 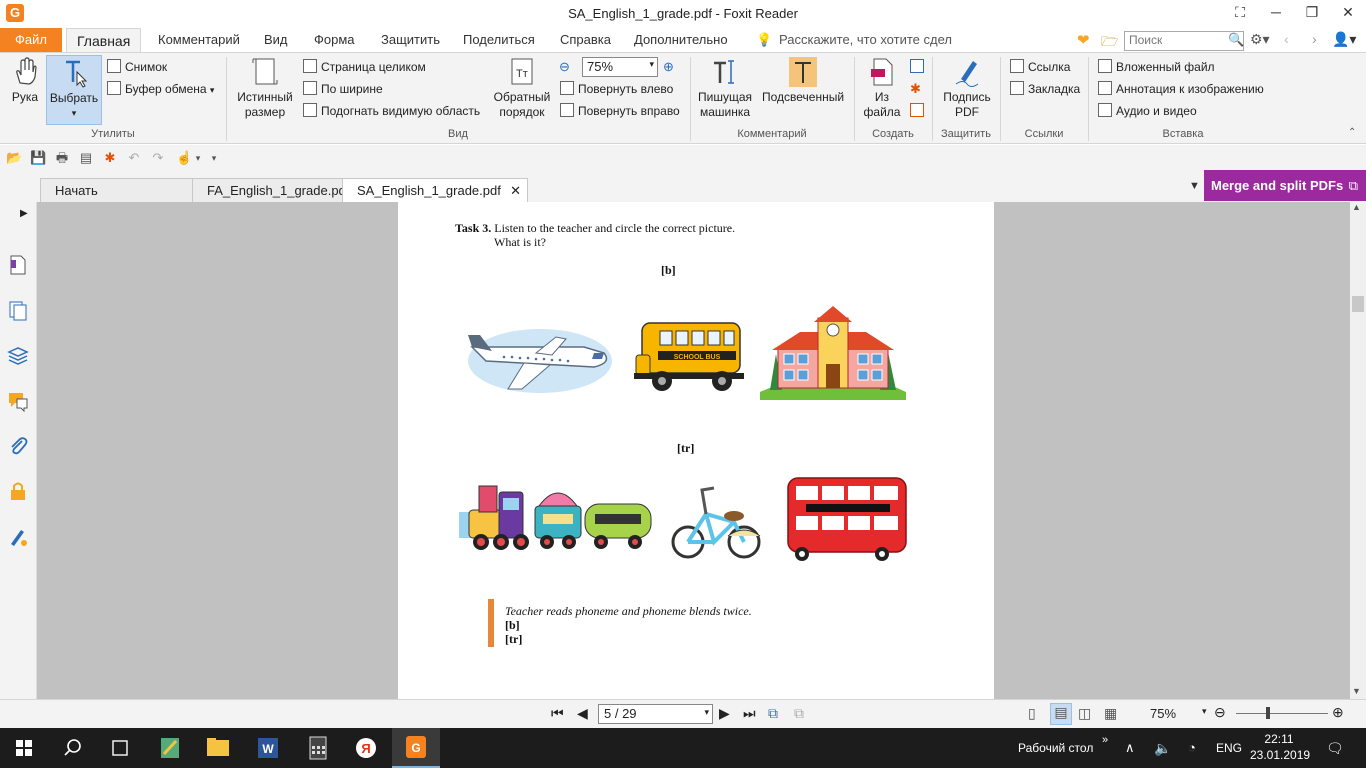 I want to click on attachment-button: Вложенный файл, so click(x=1156, y=67).